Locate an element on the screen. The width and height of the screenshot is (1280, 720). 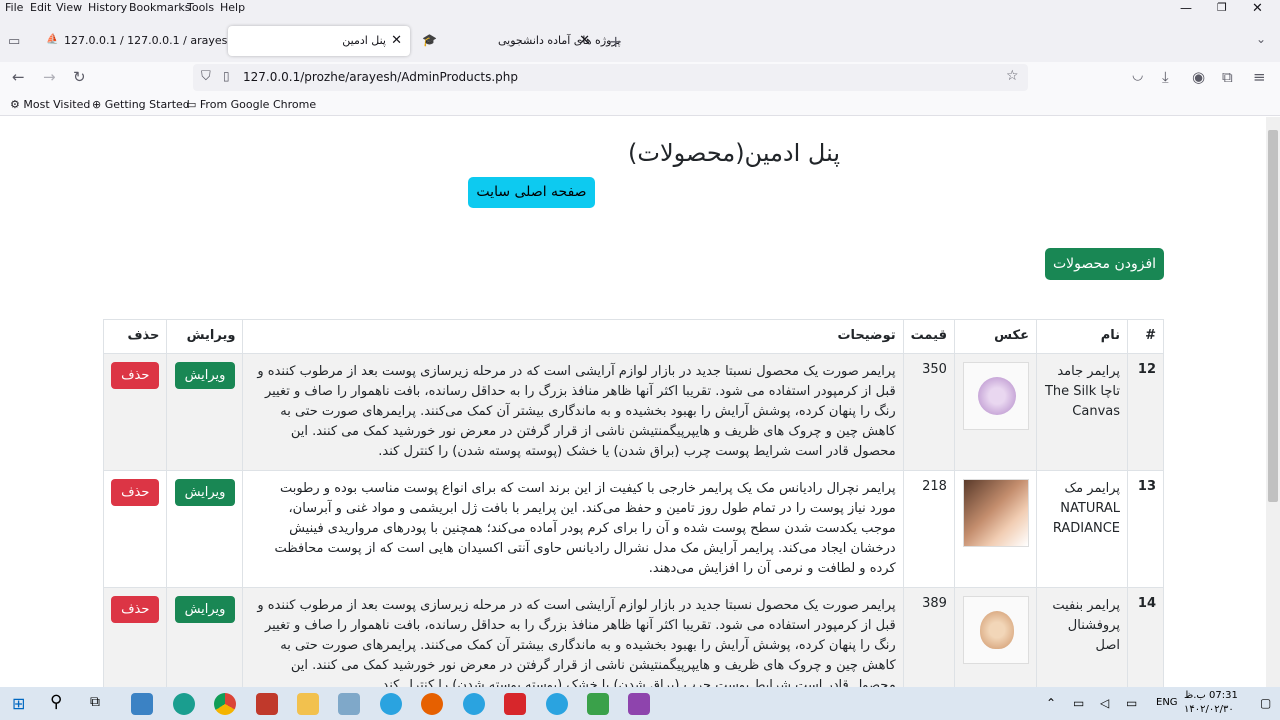
clock-date: ۱۴۰۲/۰۲/۳۰ is located at coordinates (1209, 709).